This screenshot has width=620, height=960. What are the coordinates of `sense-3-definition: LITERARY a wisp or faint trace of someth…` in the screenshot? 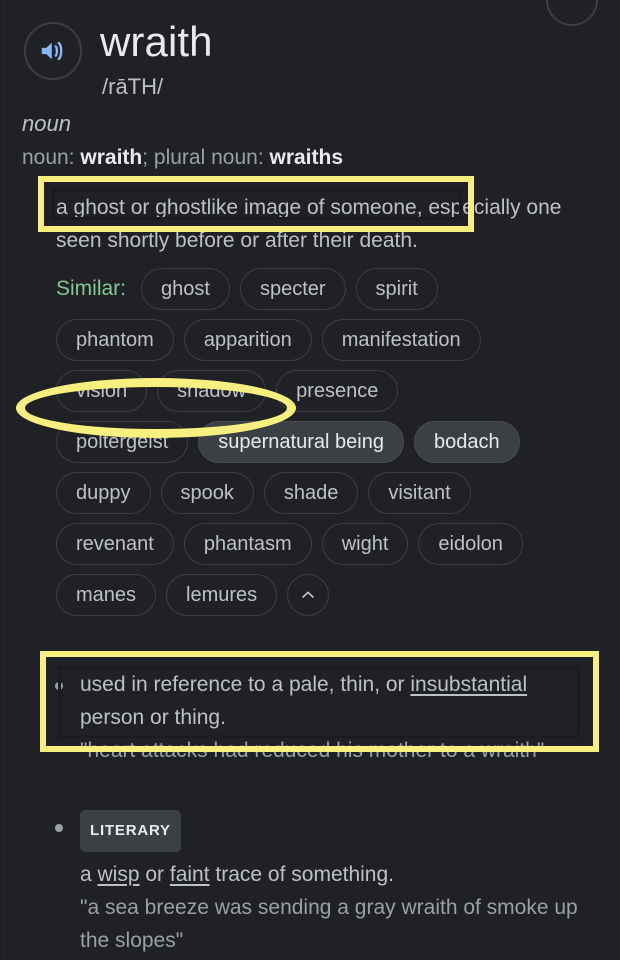 It's located at (318, 883).